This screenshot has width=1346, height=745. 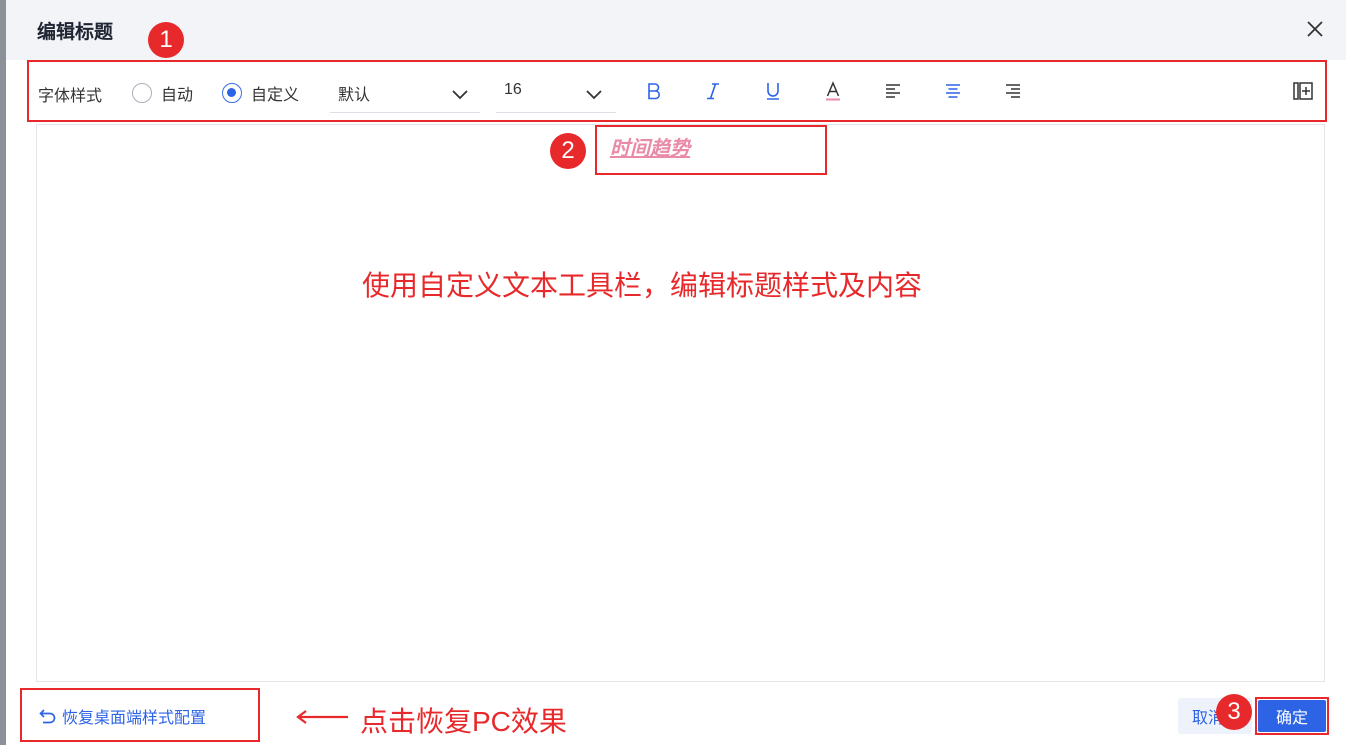 I want to click on text-toolbar: 字体样式 自动 自定义 默认 16, so click(x=676, y=90).